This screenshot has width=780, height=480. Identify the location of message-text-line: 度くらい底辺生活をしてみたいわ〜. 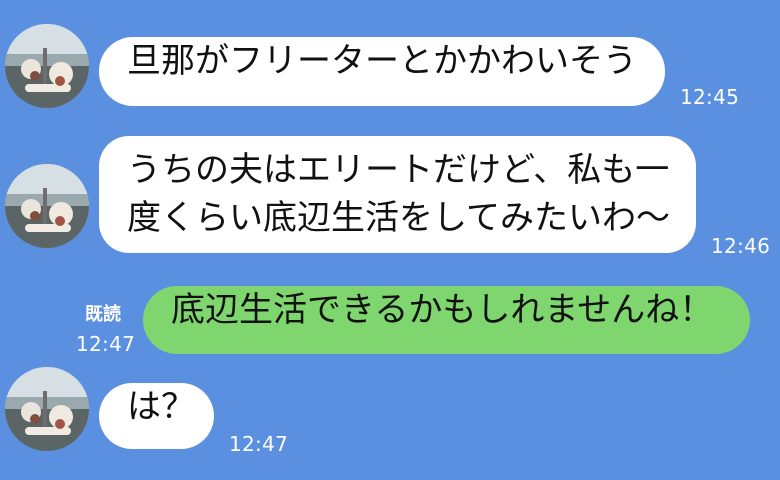
(398, 218).